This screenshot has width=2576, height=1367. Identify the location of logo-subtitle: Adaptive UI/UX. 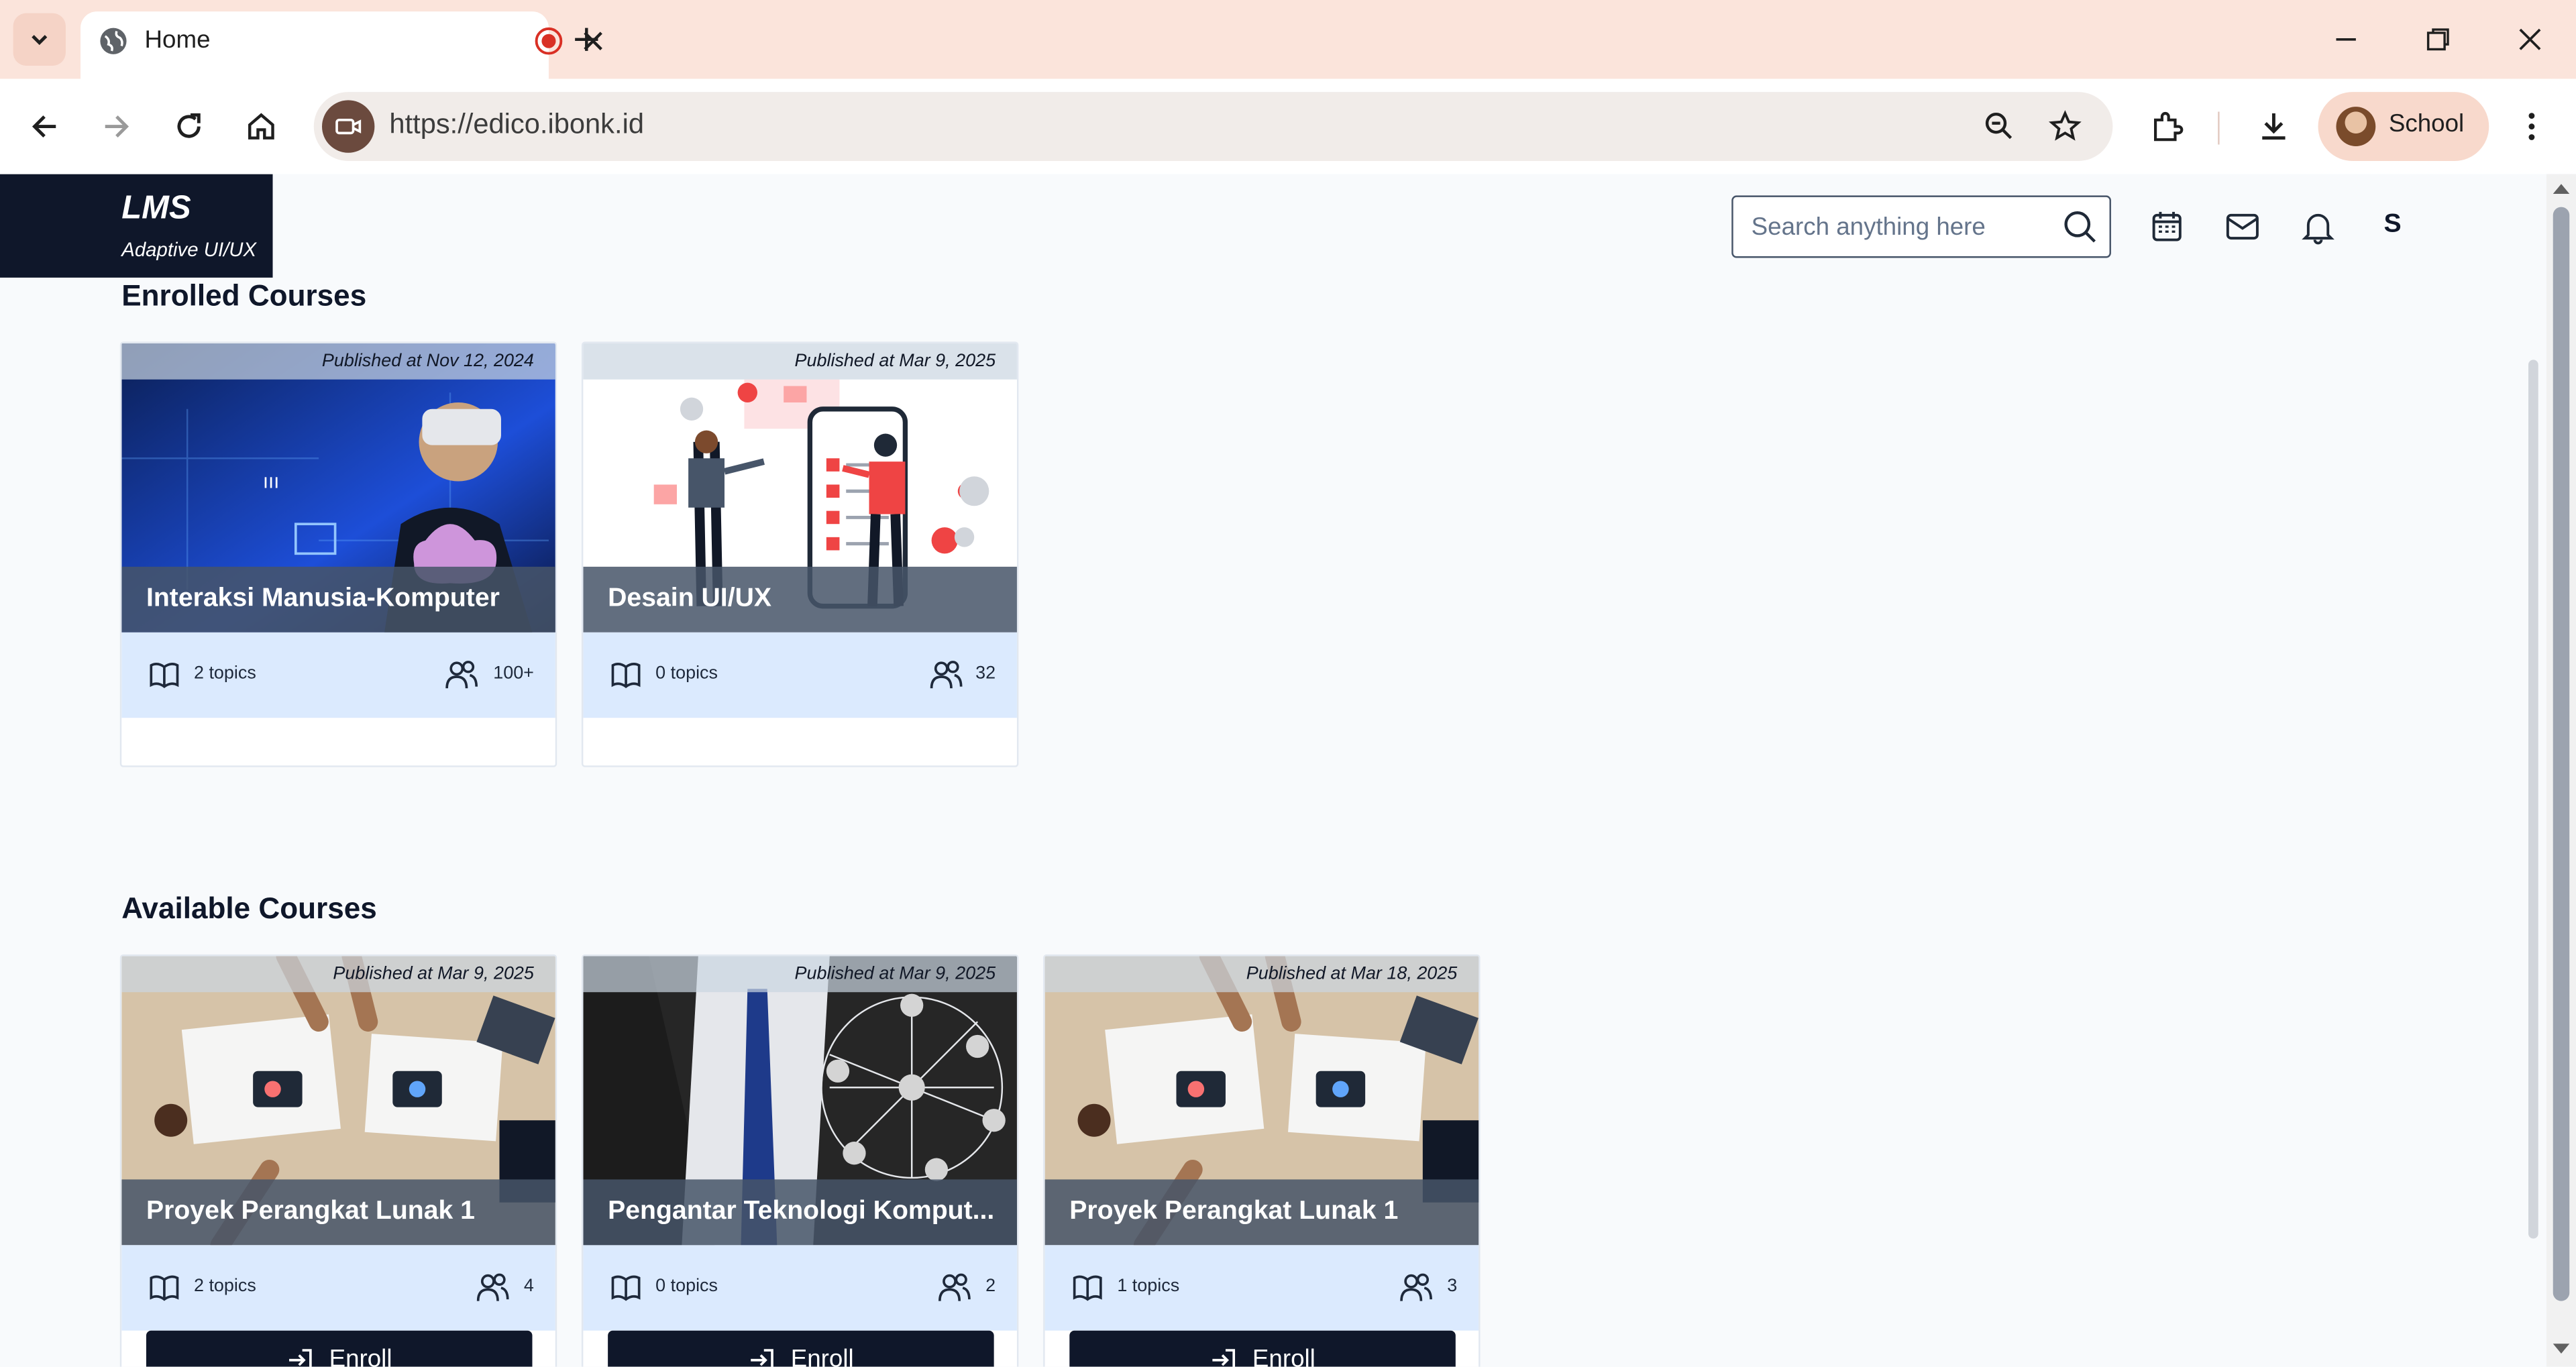
(189, 250).